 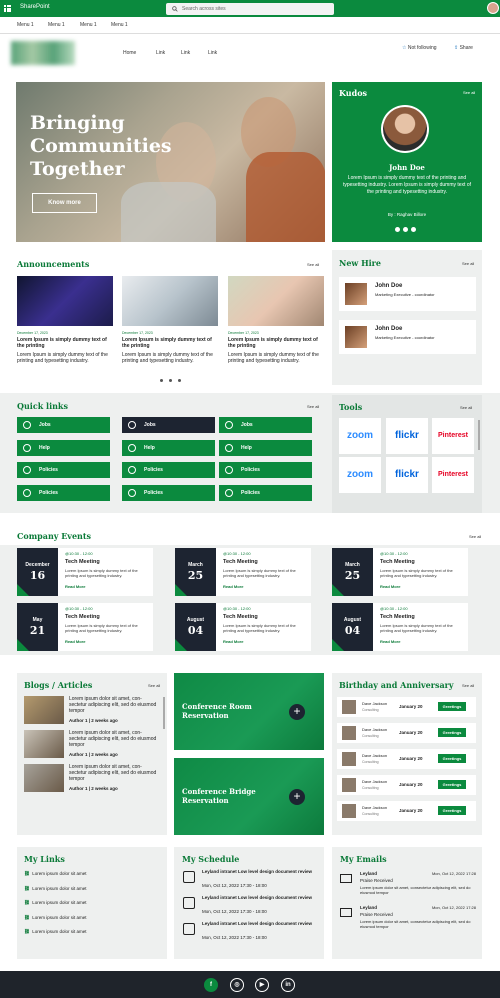 I want to click on announcements-see-all: See all, so click(x=313, y=264).